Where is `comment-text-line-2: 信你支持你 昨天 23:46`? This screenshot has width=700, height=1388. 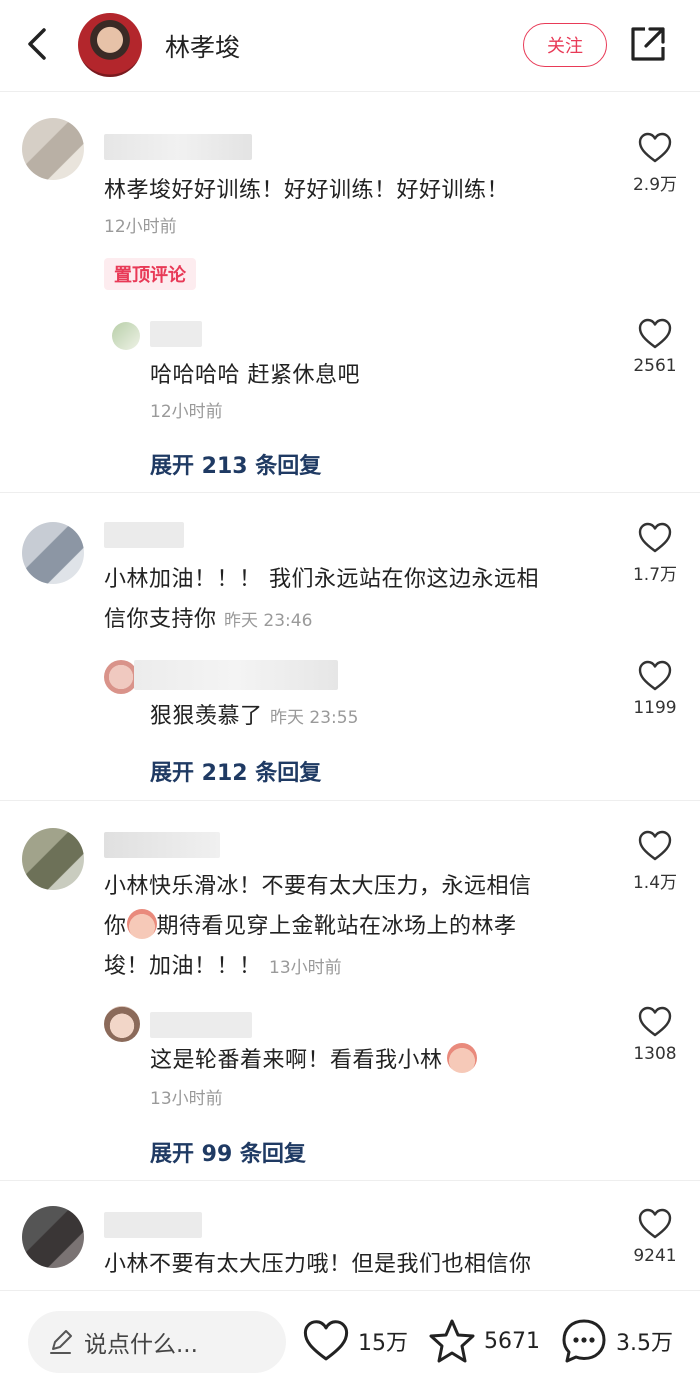
comment-text-line-2: 信你支持你 昨天 23:46 is located at coordinates (208, 620).